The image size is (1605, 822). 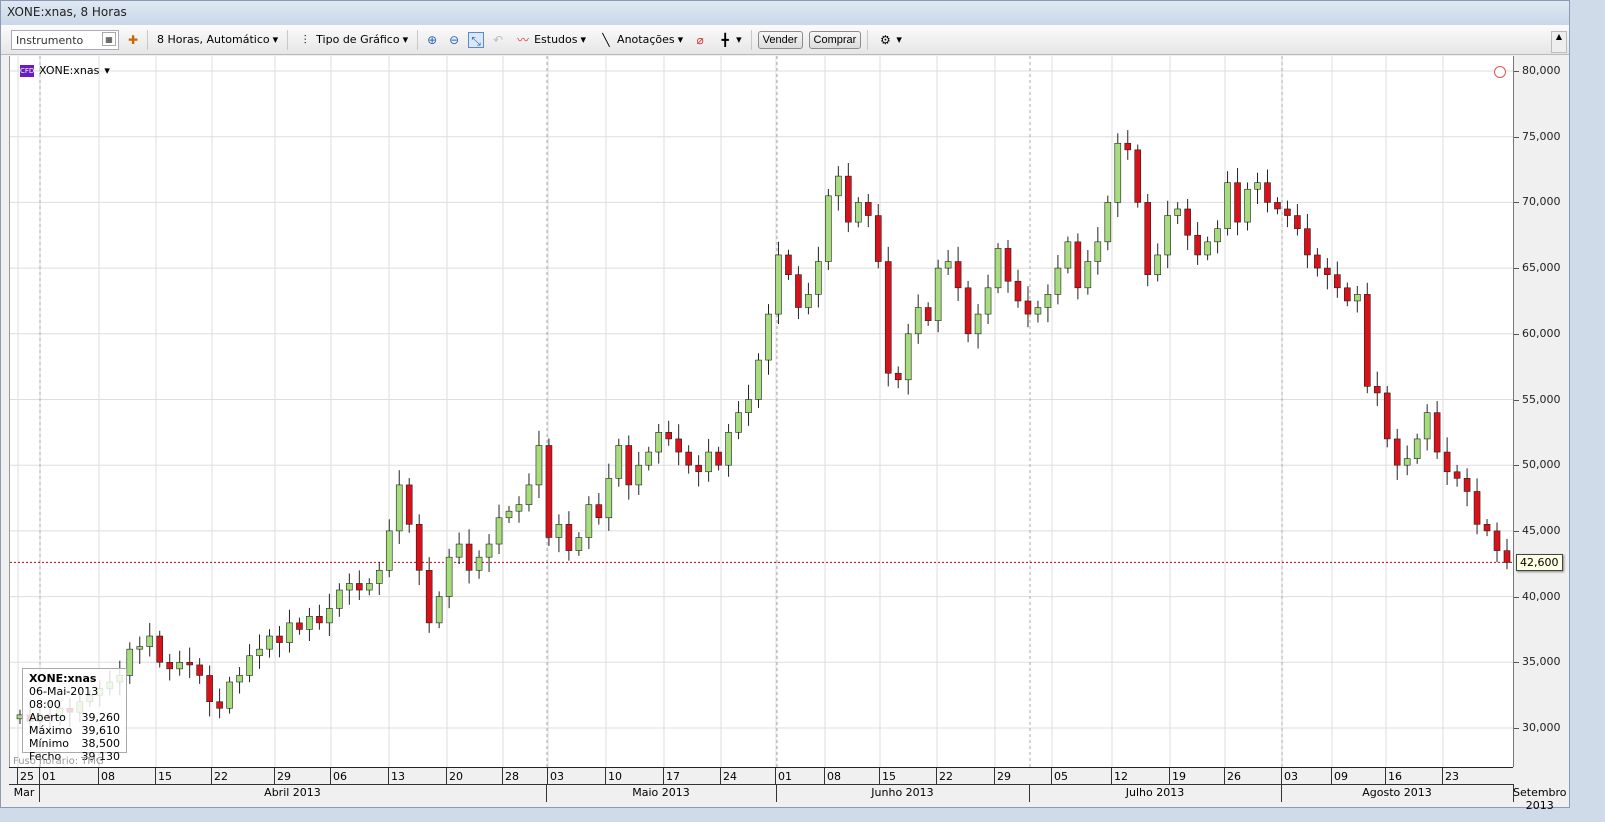 What do you see at coordinates (1541, 530) in the screenshot?
I see `y-tick-label: 45,000` at bounding box center [1541, 530].